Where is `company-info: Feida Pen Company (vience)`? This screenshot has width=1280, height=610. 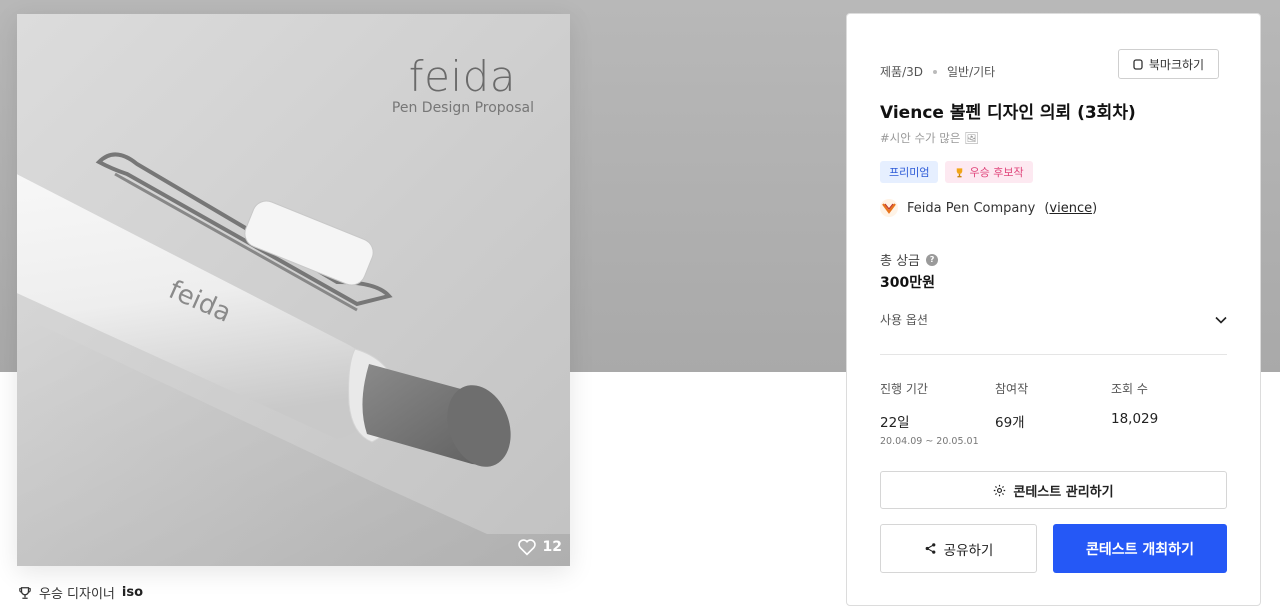
company-info: Feida Pen Company (vience) is located at coordinates (988, 208).